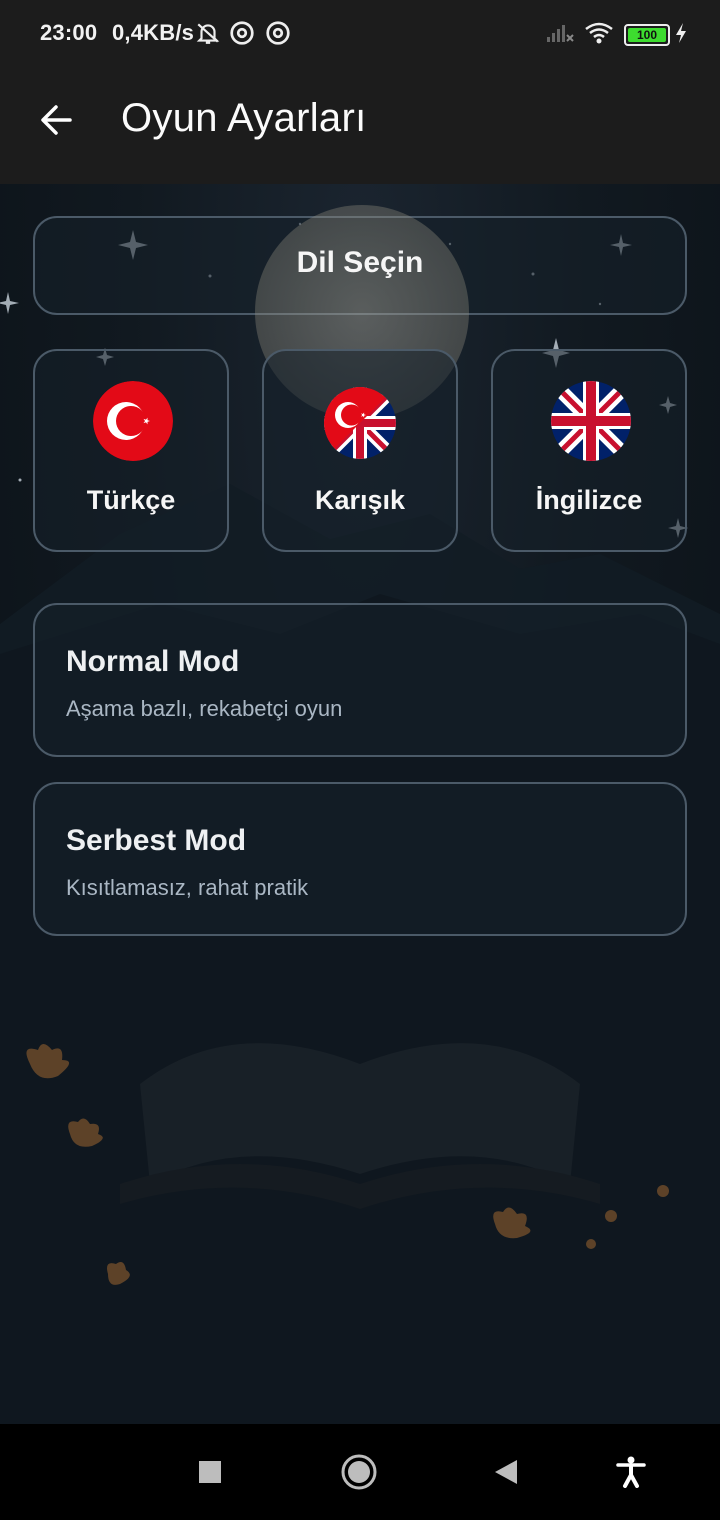  Describe the element at coordinates (681, 33) in the screenshot. I see `charging-icon` at that location.